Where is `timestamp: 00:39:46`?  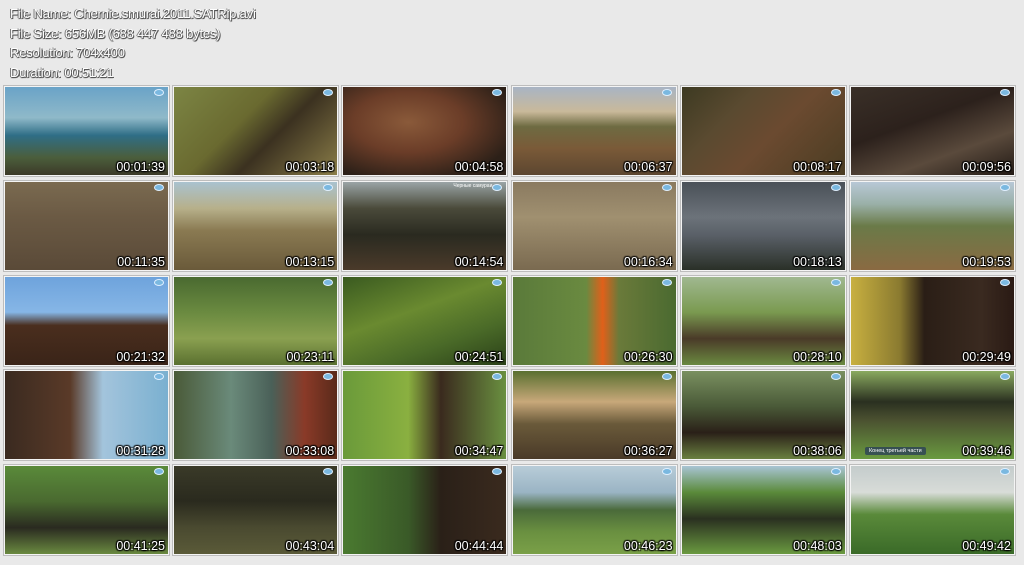
timestamp: 00:39:46 is located at coordinates (986, 451).